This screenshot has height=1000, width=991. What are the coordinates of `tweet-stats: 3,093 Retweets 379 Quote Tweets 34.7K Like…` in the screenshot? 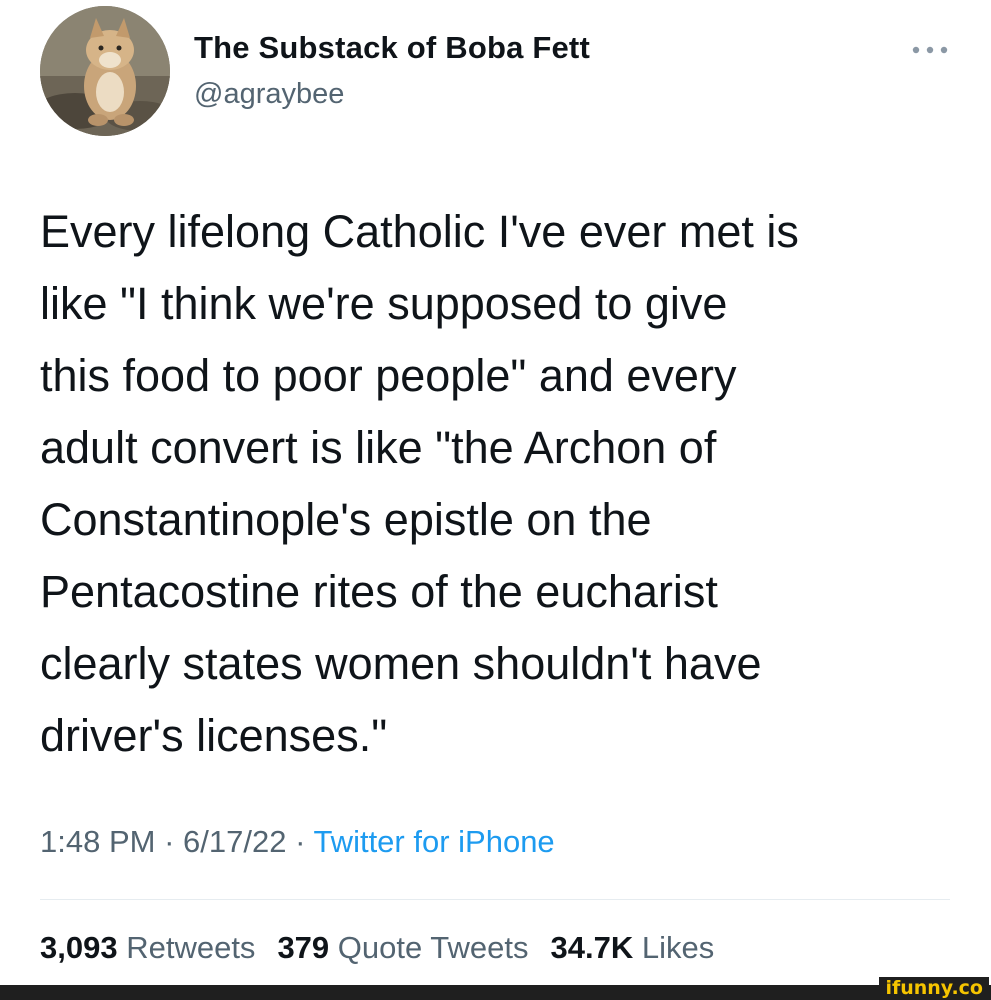 It's located at (377, 948).